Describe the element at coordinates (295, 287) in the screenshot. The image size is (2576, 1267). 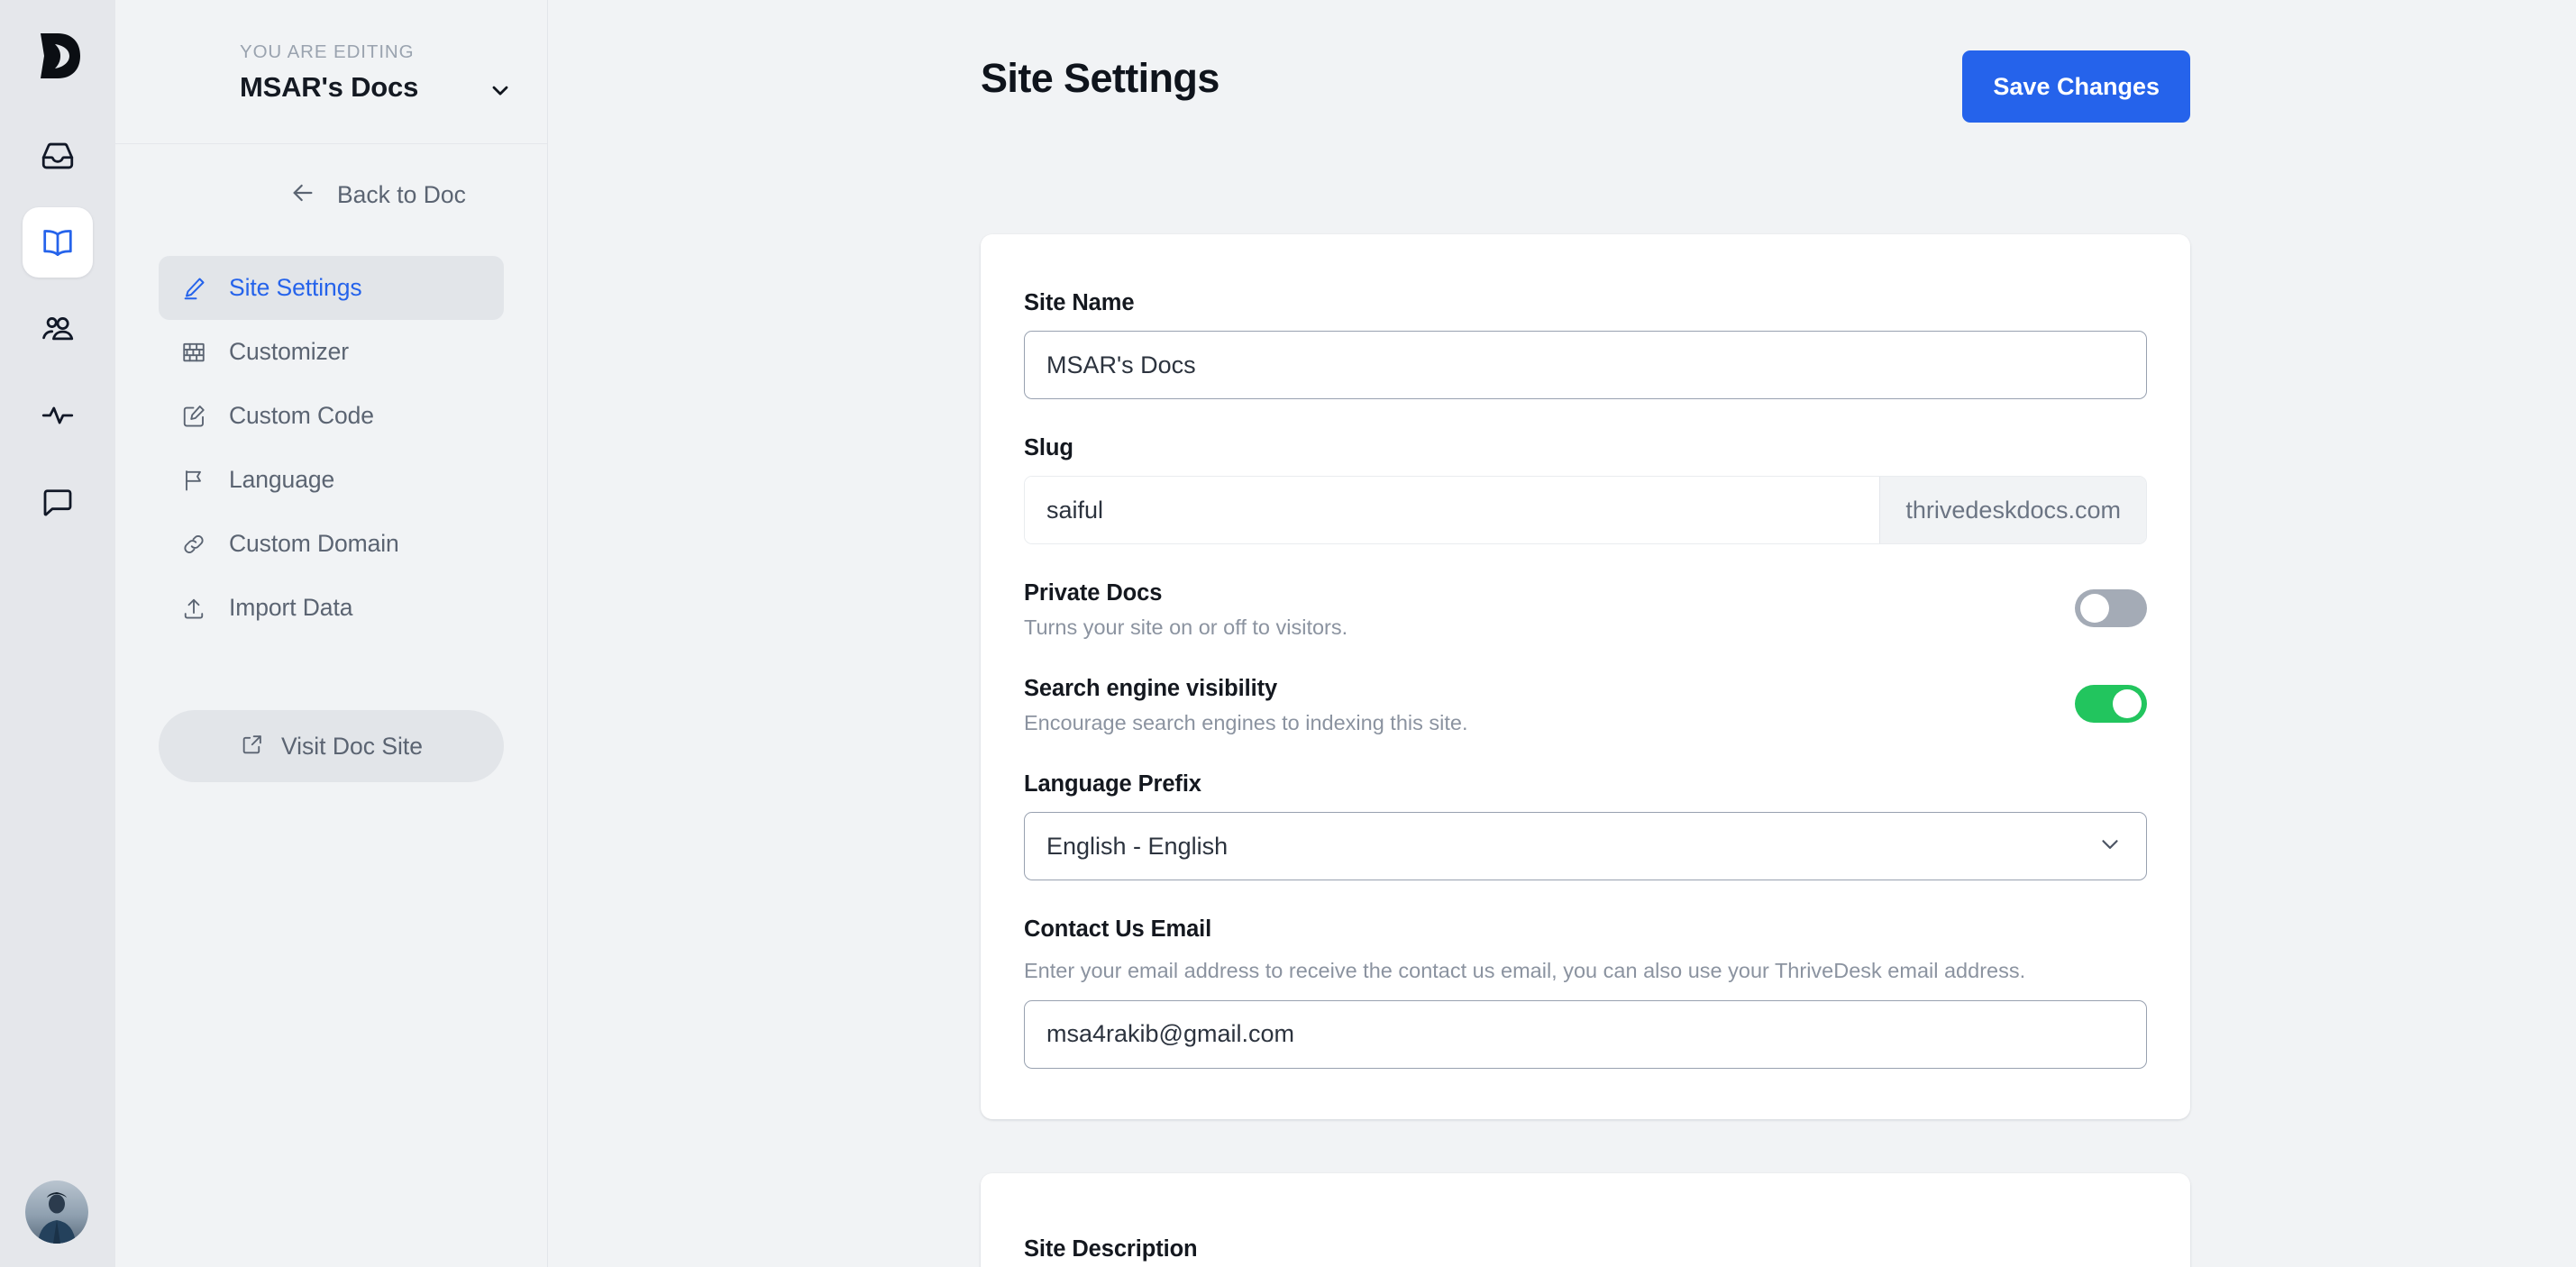
I see `sidebar-item-label: Site Settings` at that location.